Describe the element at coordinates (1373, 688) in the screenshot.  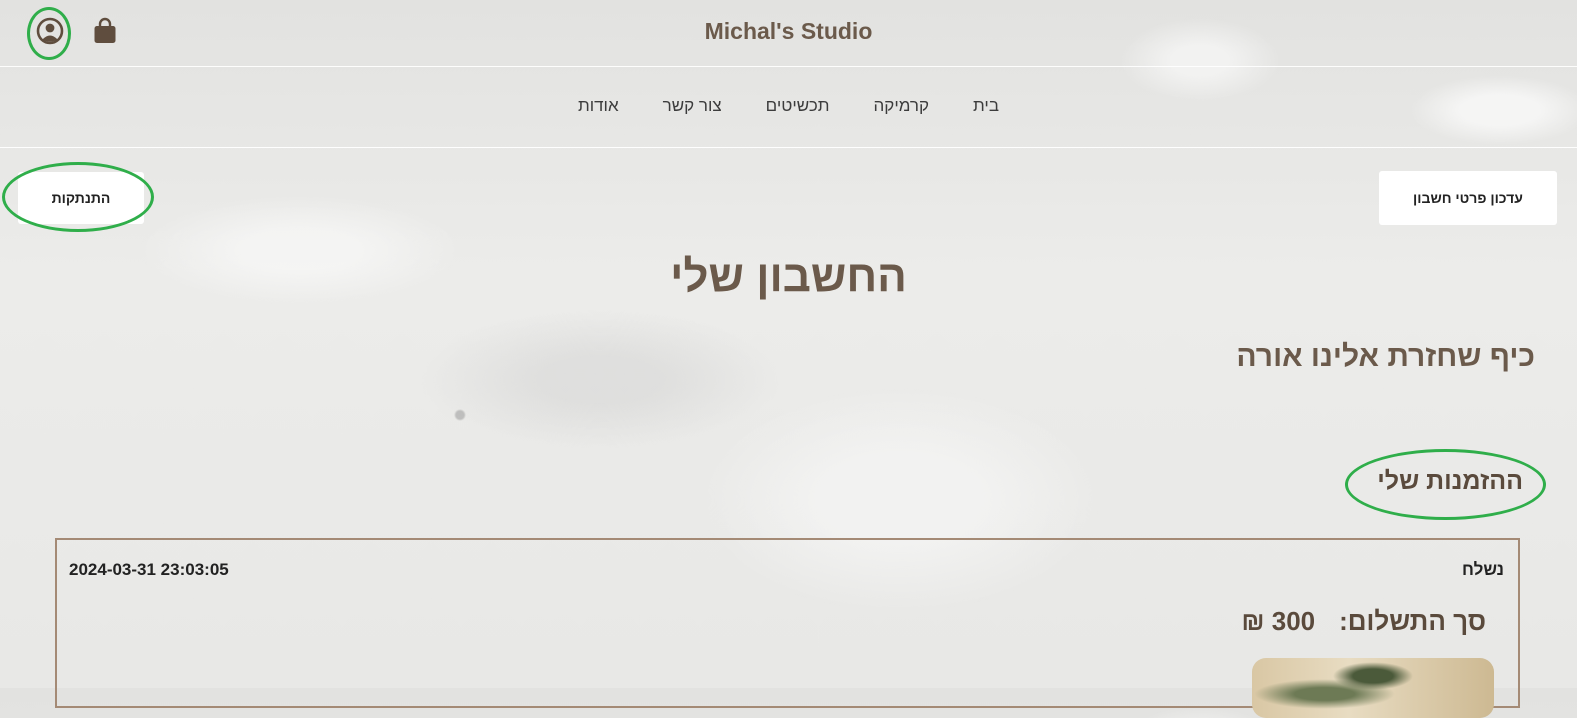
I see `order-product-image` at that location.